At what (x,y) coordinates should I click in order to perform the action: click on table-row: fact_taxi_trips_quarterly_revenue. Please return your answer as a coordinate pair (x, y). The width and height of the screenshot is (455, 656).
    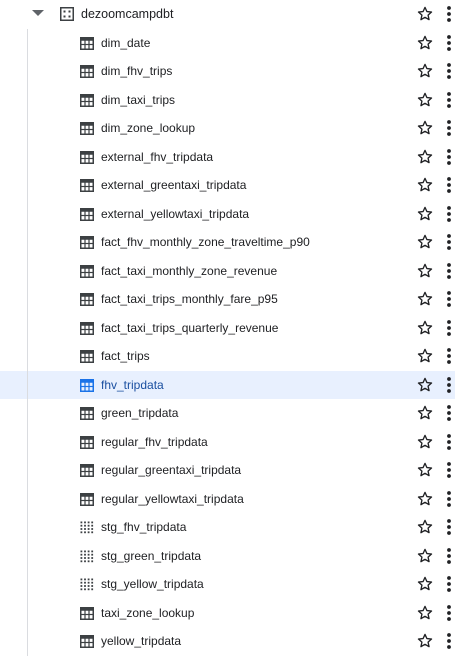
    Looking at the image, I should click on (227, 327).